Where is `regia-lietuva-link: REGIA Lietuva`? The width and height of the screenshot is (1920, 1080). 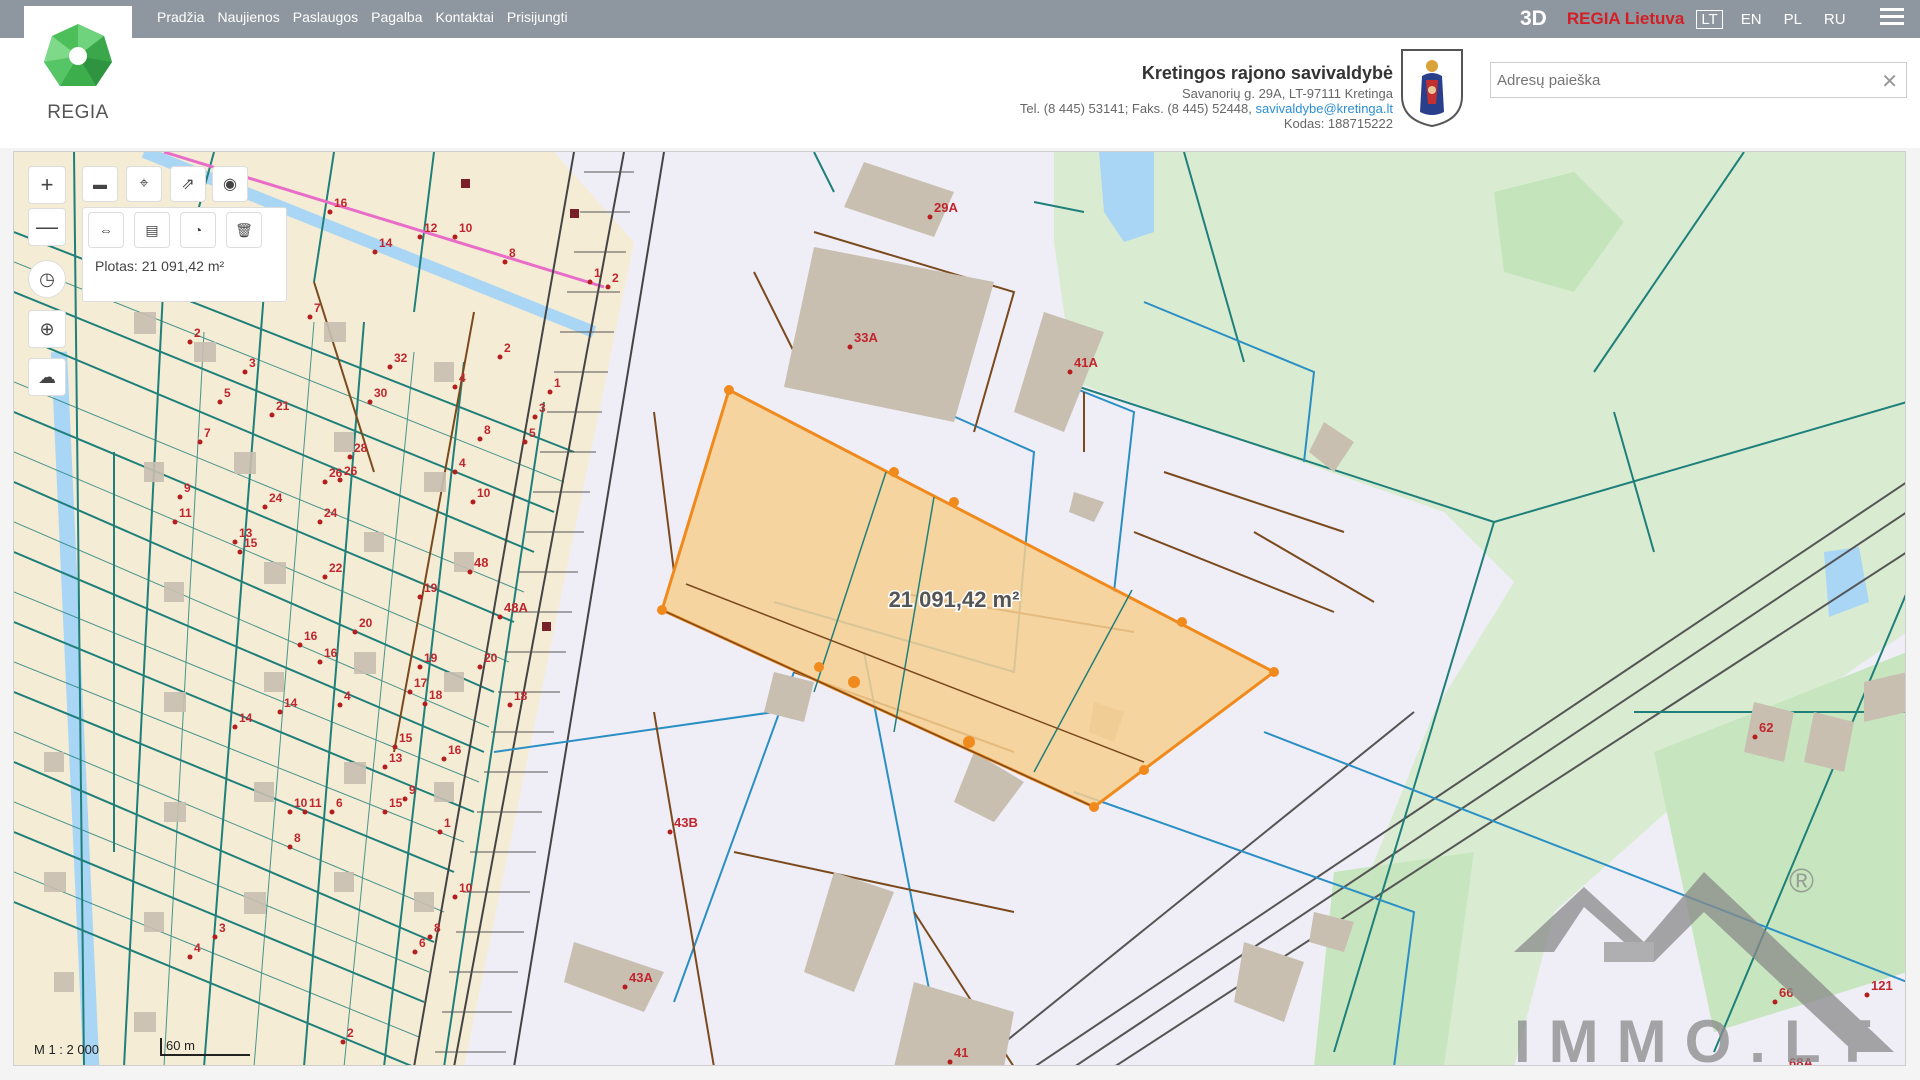 regia-lietuva-link: REGIA Lietuva is located at coordinates (1625, 19).